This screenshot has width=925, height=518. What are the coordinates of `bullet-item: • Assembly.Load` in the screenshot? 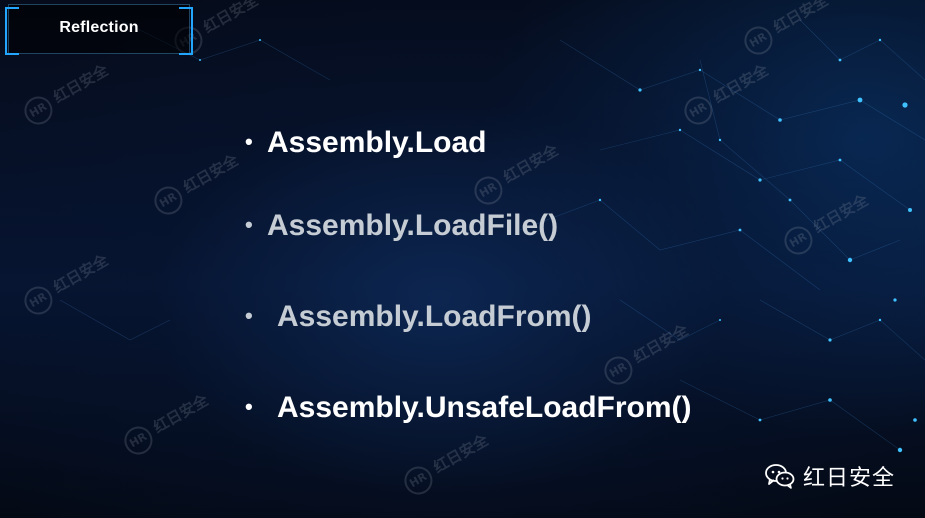 It's located at (366, 142).